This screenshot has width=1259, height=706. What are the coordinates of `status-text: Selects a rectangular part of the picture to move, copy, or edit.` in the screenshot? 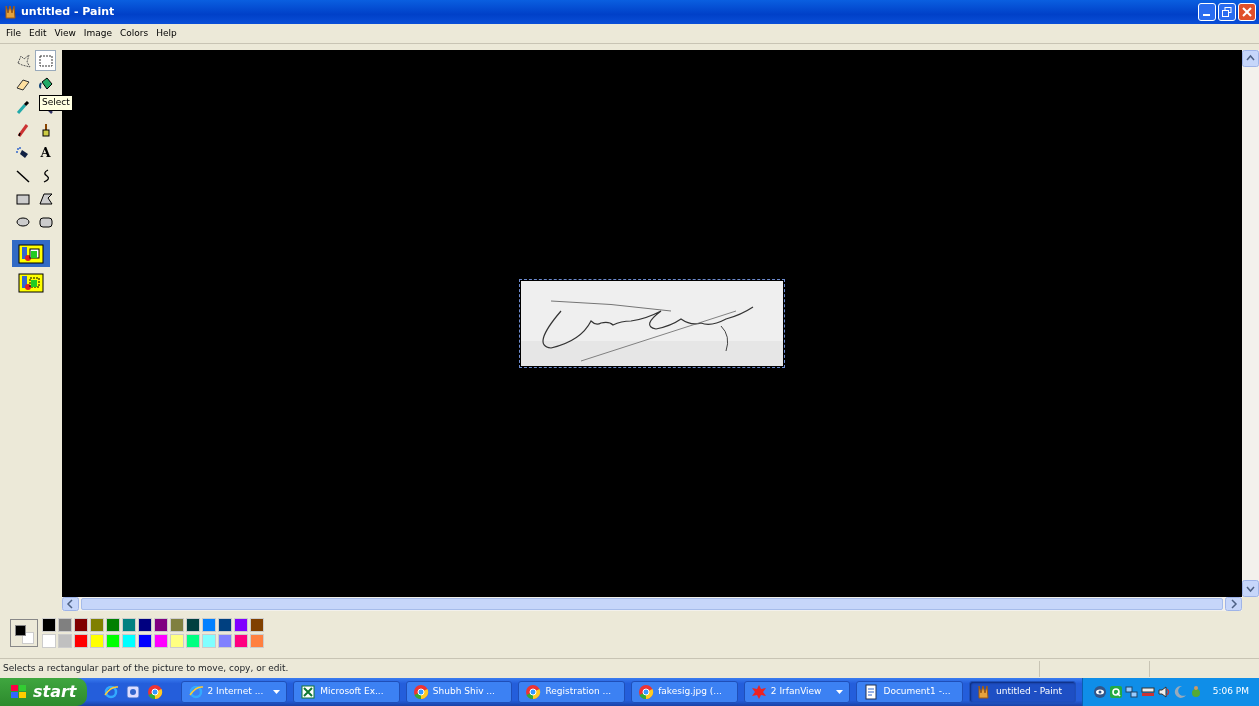 It's located at (146, 668).